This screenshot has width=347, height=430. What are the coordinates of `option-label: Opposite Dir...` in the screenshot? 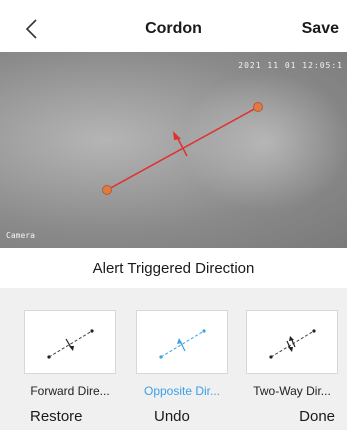 It's located at (182, 391).